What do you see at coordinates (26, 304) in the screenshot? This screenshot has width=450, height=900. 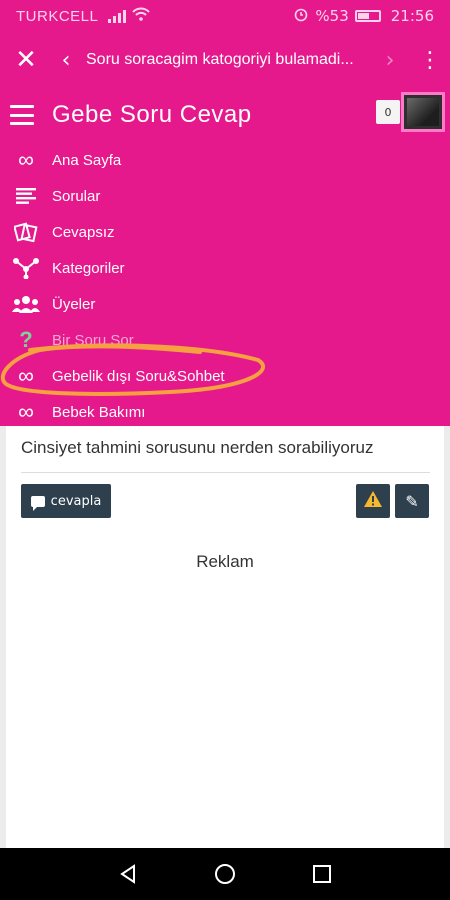 I see `users-icon` at bounding box center [26, 304].